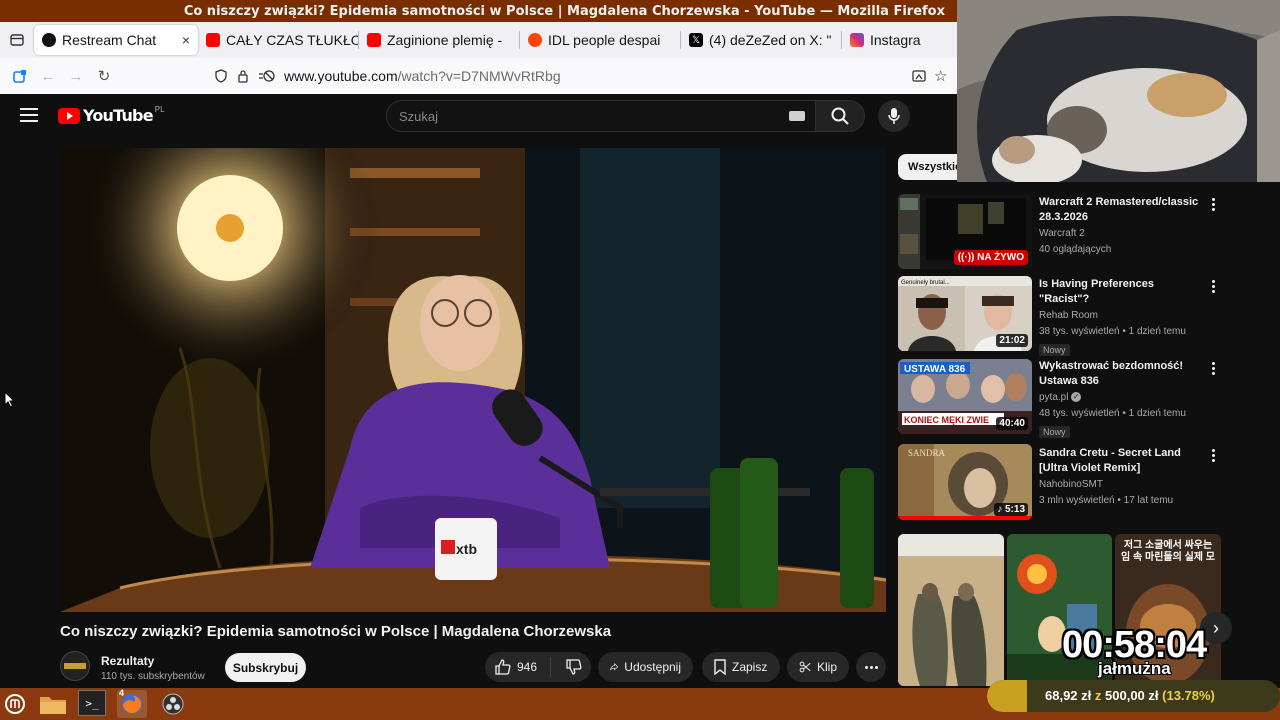 The height and width of the screenshot is (720, 1280). Describe the element at coordinates (153, 676) in the screenshot. I see `subscriber-count: 110 tys. subskrybentów` at that location.